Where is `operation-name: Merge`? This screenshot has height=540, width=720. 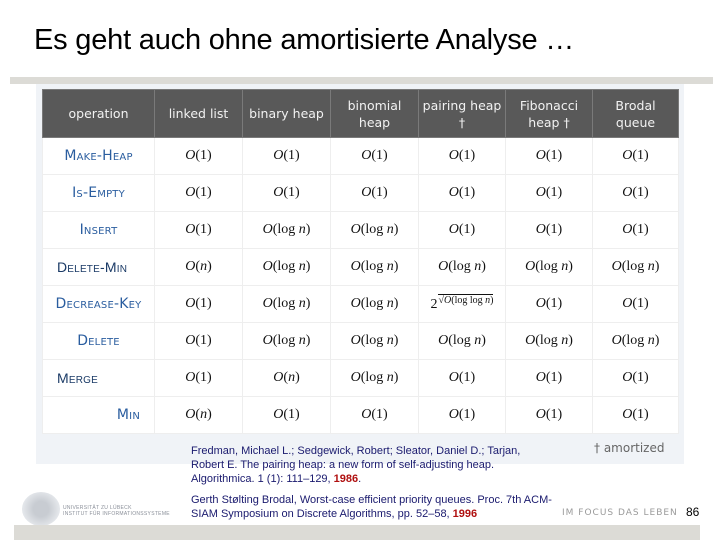 operation-name: Merge is located at coordinates (98, 378).